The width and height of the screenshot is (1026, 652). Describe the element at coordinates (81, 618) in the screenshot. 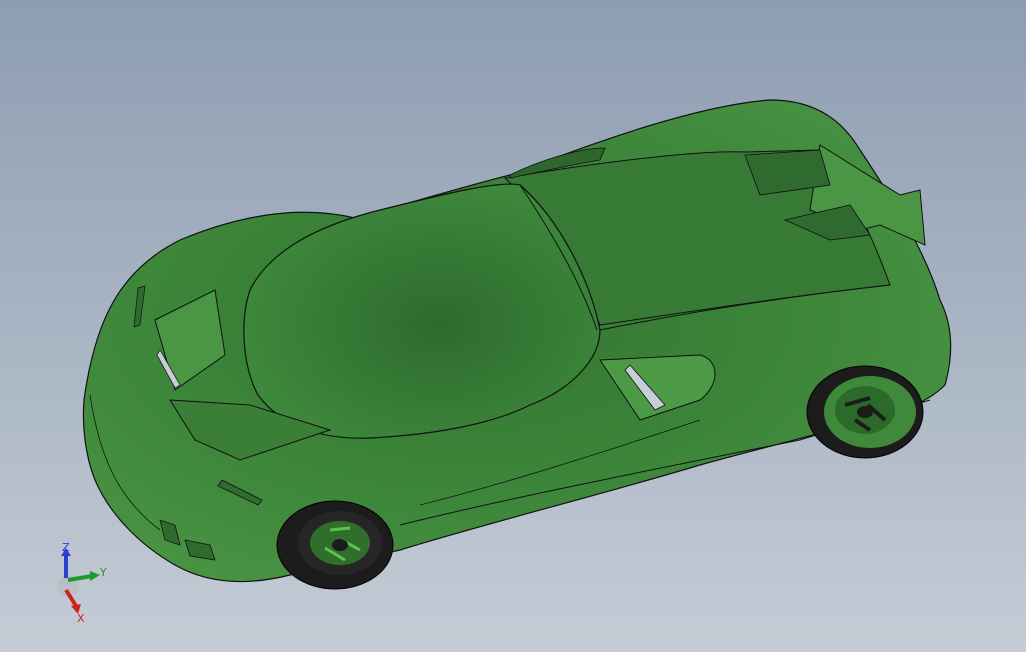

I see `x-label: X` at that location.